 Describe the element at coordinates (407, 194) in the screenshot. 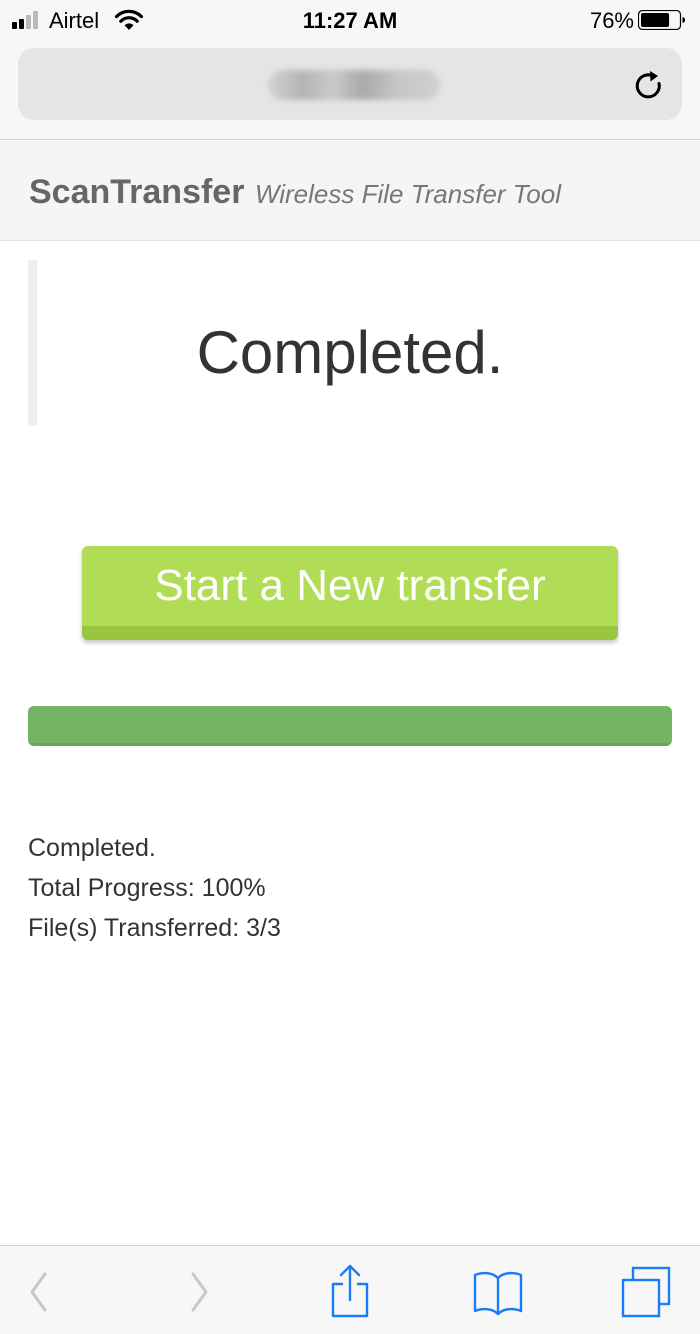

I see `app-tagline: Wireless File Transfer Tool` at that location.